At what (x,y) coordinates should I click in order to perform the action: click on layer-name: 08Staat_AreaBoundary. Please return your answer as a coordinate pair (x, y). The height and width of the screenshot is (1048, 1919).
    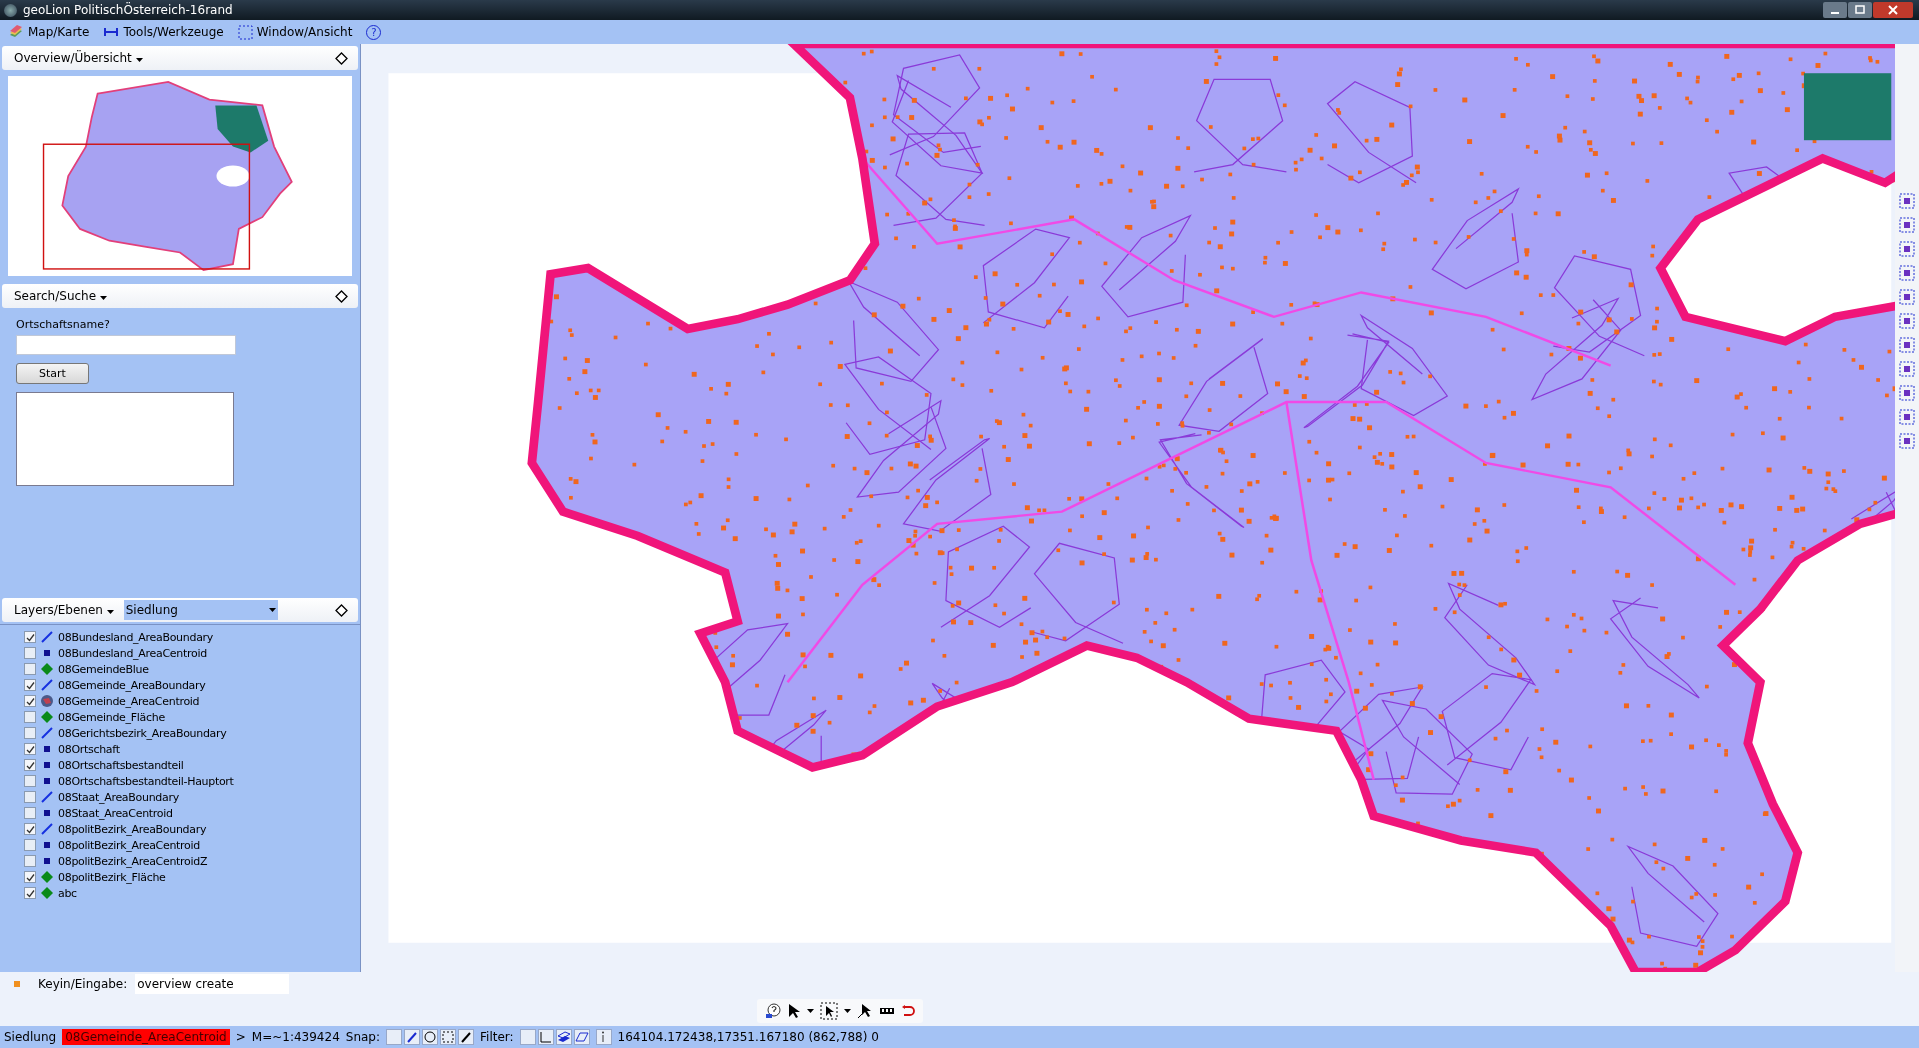
    Looking at the image, I should click on (118, 797).